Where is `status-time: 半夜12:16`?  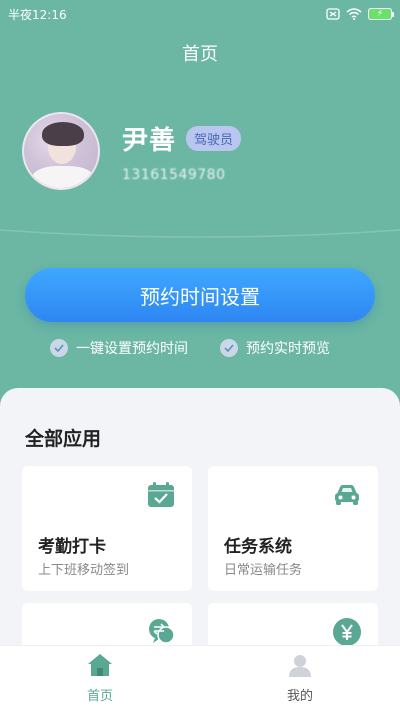
status-time: 半夜12:16 is located at coordinates (37, 14).